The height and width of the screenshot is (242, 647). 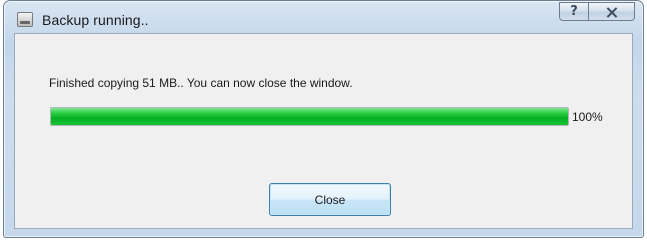 What do you see at coordinates (95, 20) in the screenshot?
I see `window-title: Backup running..` at bounding box center [95, 20].